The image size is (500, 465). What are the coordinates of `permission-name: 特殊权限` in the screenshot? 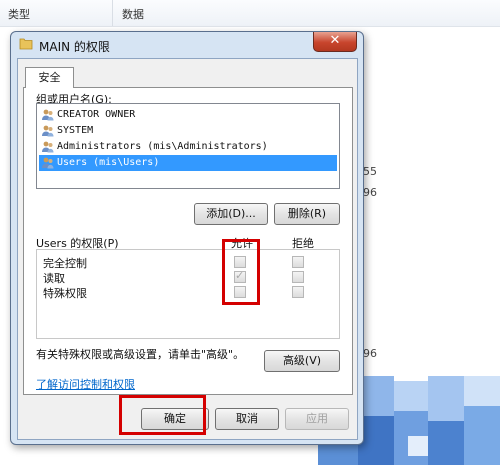 It's located at (65, 293).